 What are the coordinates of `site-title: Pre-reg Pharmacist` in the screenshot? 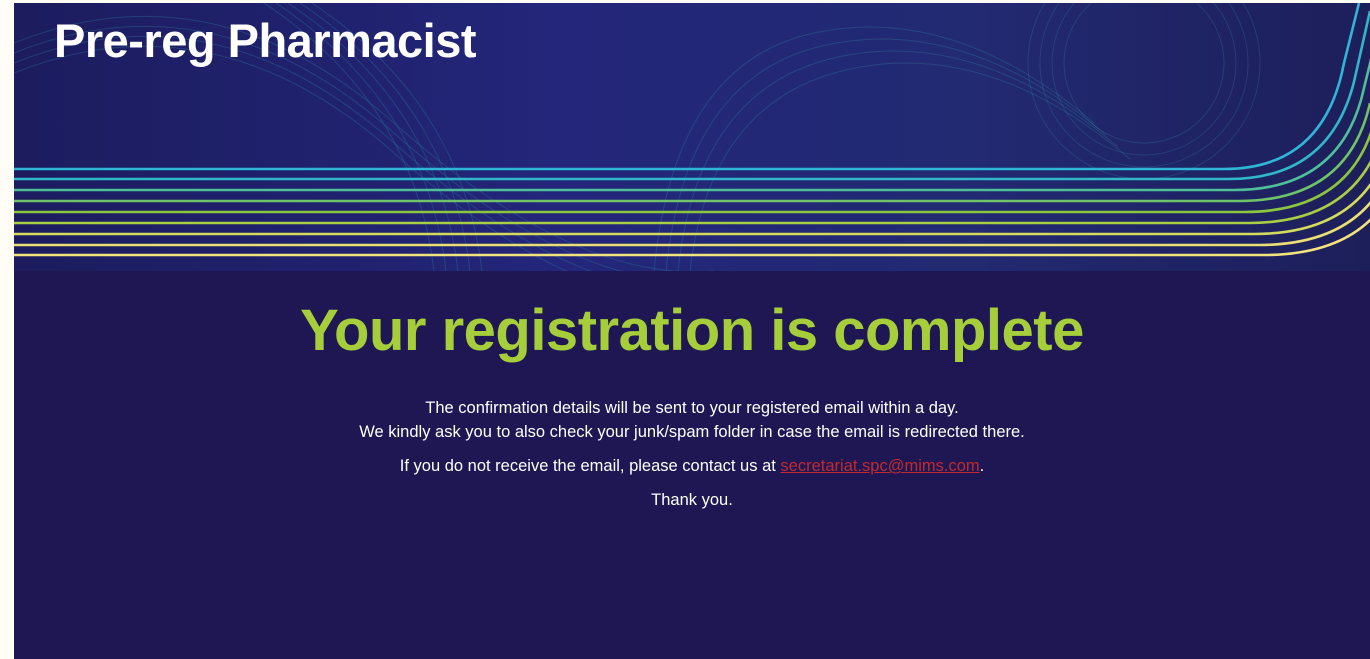 It's located at (265, 40).